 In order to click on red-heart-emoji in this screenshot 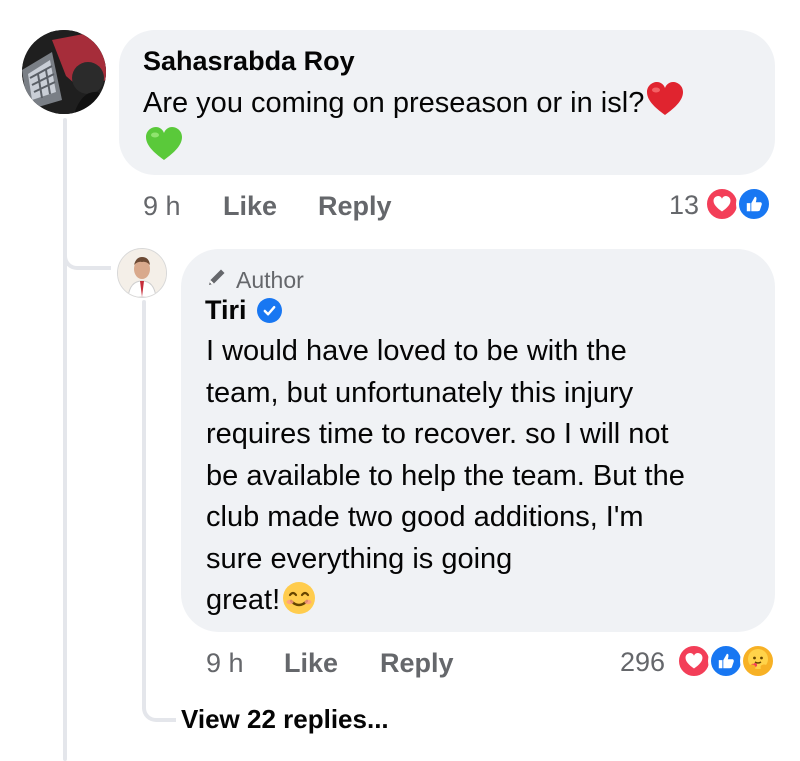, I will do `click(665, 105)`.